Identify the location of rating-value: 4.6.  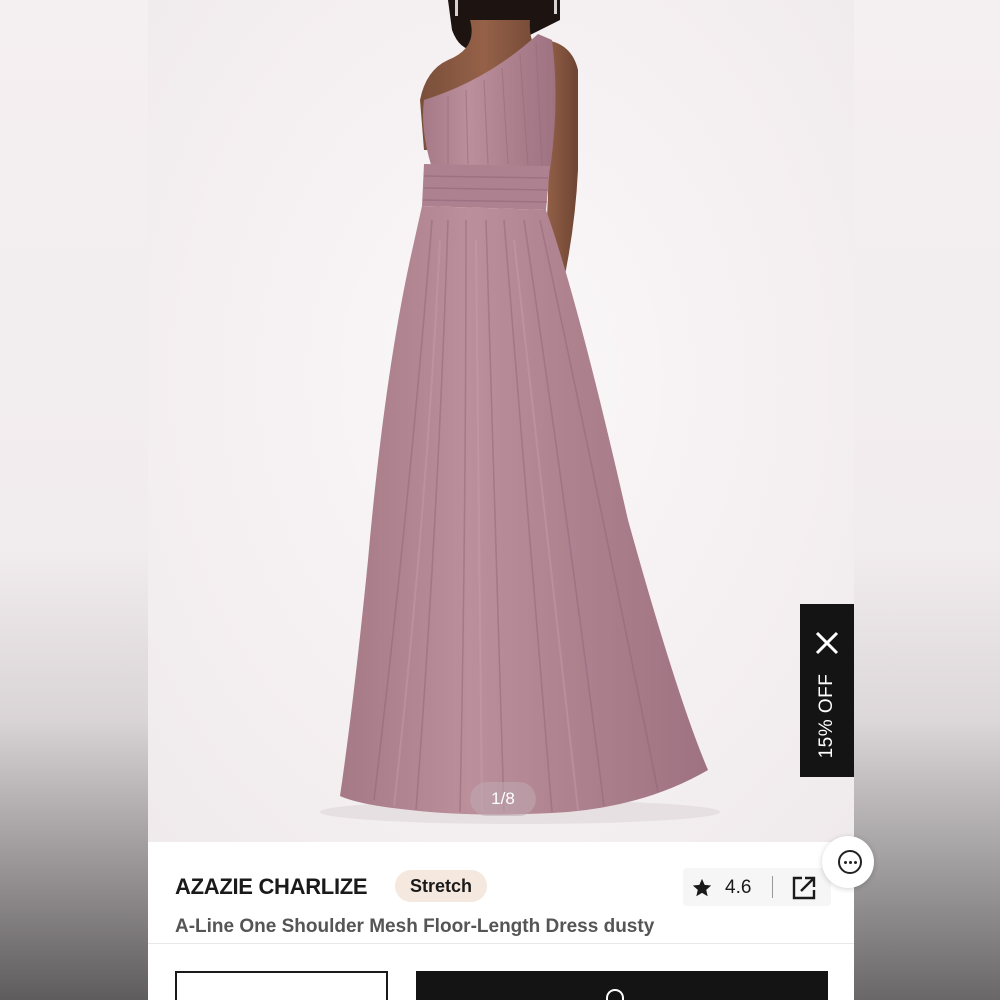
(738, 887).